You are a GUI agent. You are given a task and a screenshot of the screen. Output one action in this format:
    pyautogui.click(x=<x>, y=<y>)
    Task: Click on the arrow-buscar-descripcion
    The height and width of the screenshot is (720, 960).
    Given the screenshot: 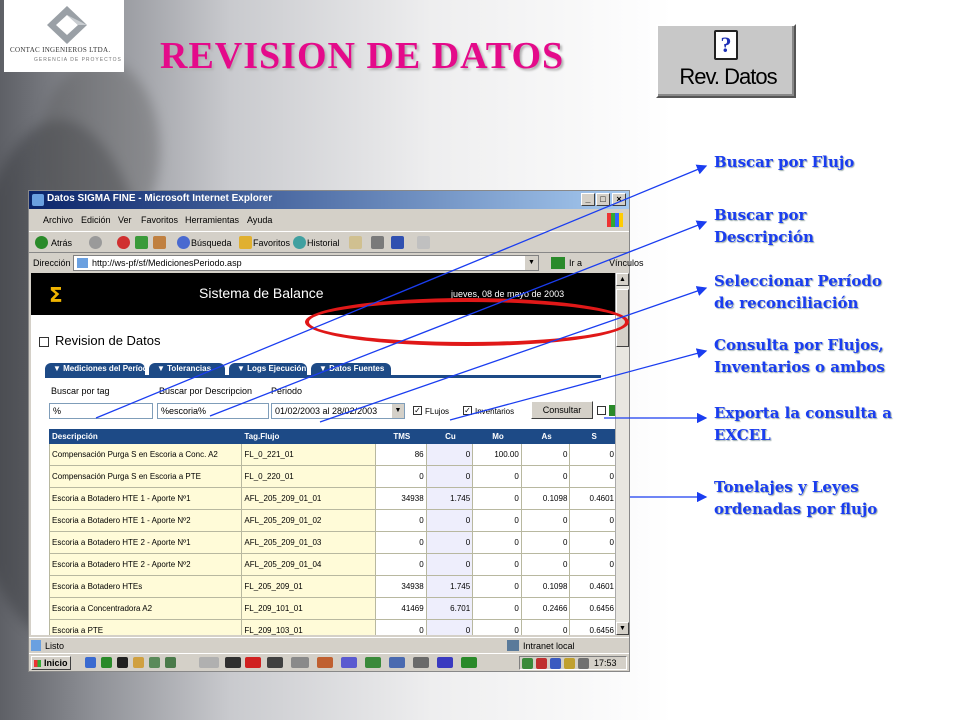 What is the action you would take?
    pyautogui.click(x=458, y=318)
    